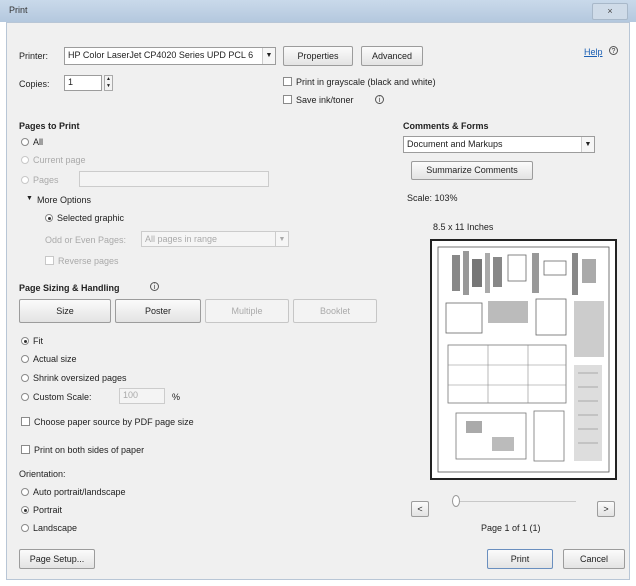  What do you see at coordinates (392, 56) in the screenshot?
I see `advanced-button: Advanced` at bounding box center [392, 56].